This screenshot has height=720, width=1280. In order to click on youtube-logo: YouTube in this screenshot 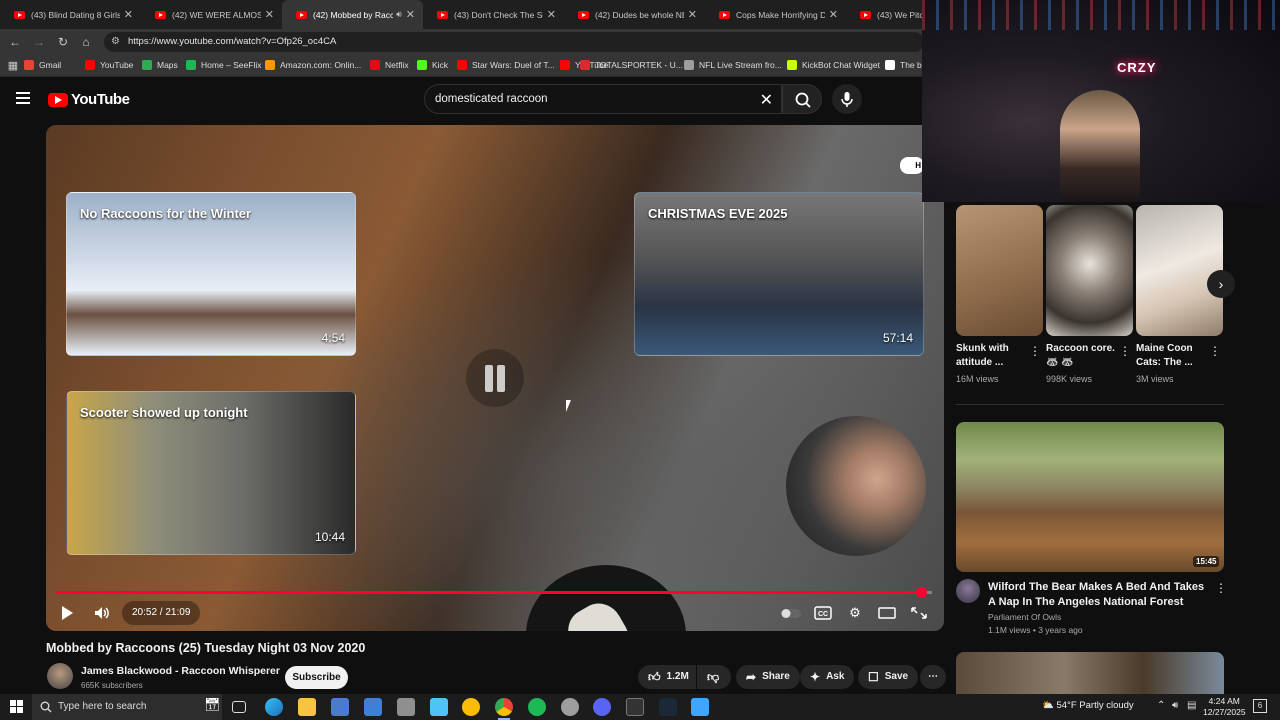, I will do `click(89, 99)`.